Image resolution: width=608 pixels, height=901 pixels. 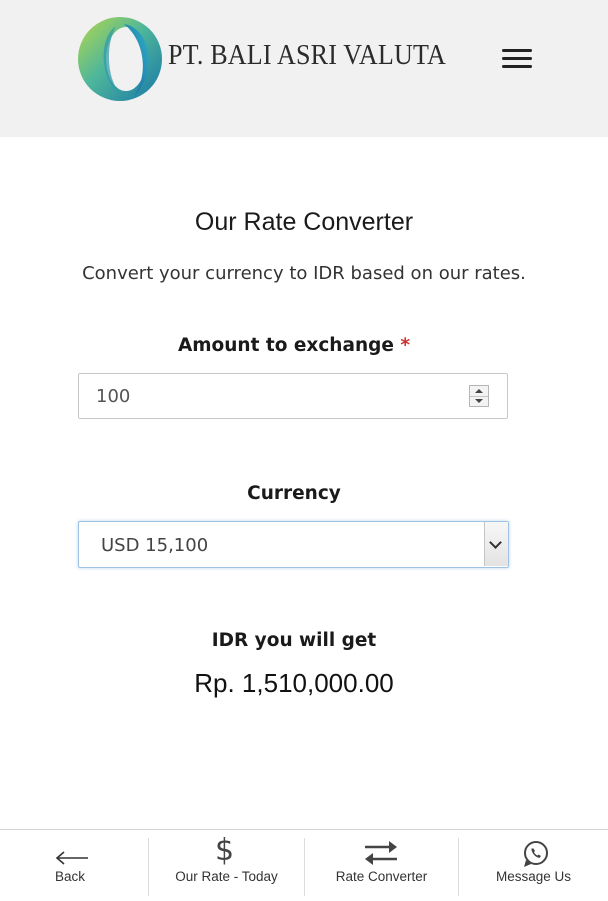 I want to click on nav-message-us: Message Us, so click(x=533, y=865).